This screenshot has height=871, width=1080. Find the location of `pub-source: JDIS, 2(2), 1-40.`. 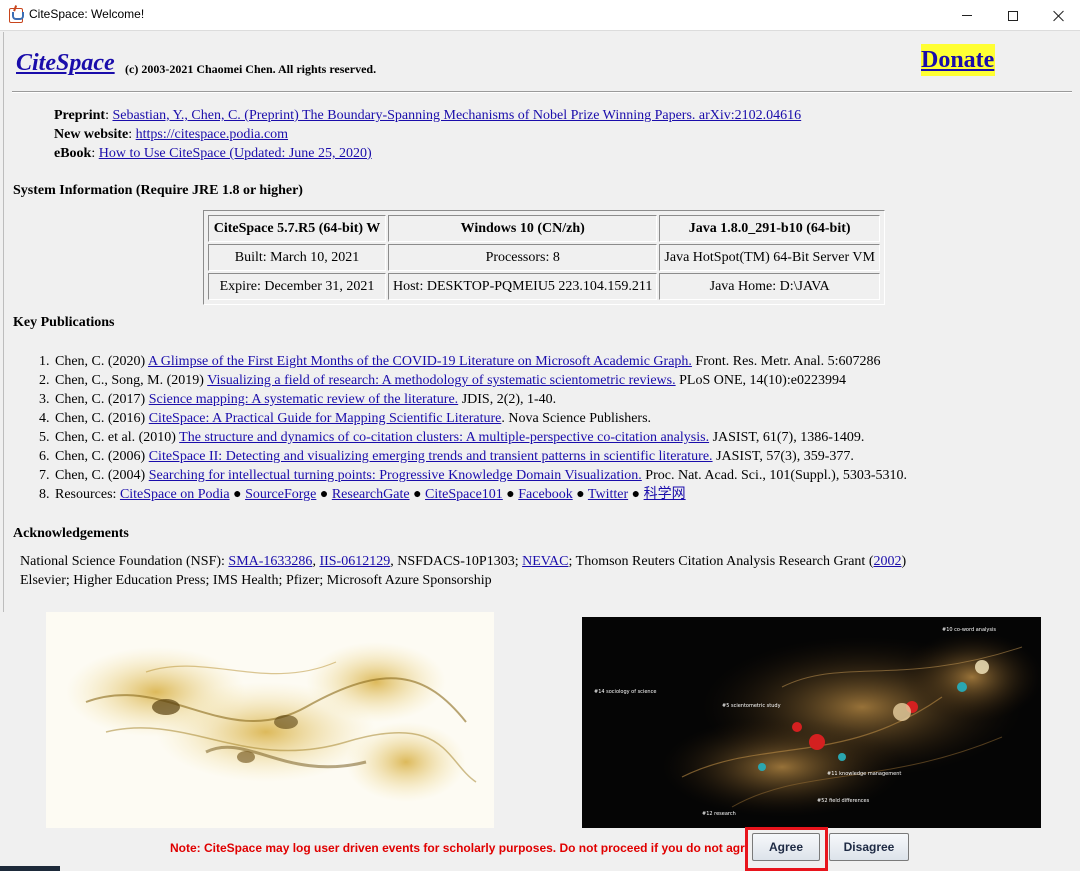

pub-source: JDIS, 2(2), 1-40. is located at coordinates (507, 399).